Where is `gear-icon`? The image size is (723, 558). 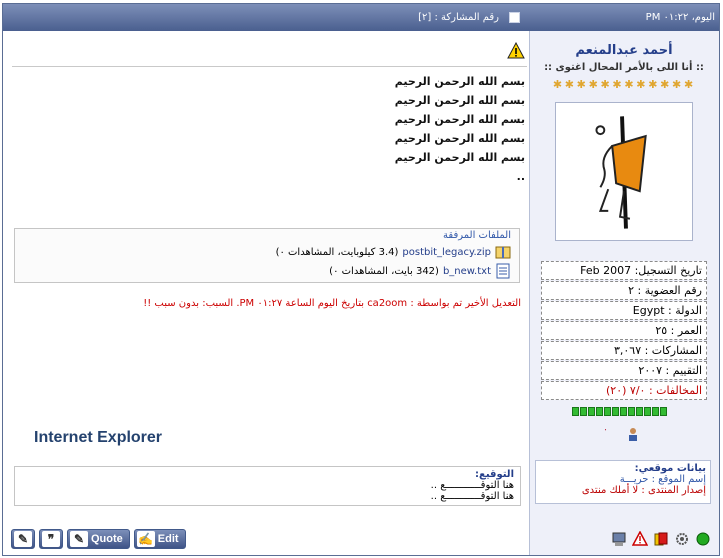
gear-icon is located at coordinates (682, 539).